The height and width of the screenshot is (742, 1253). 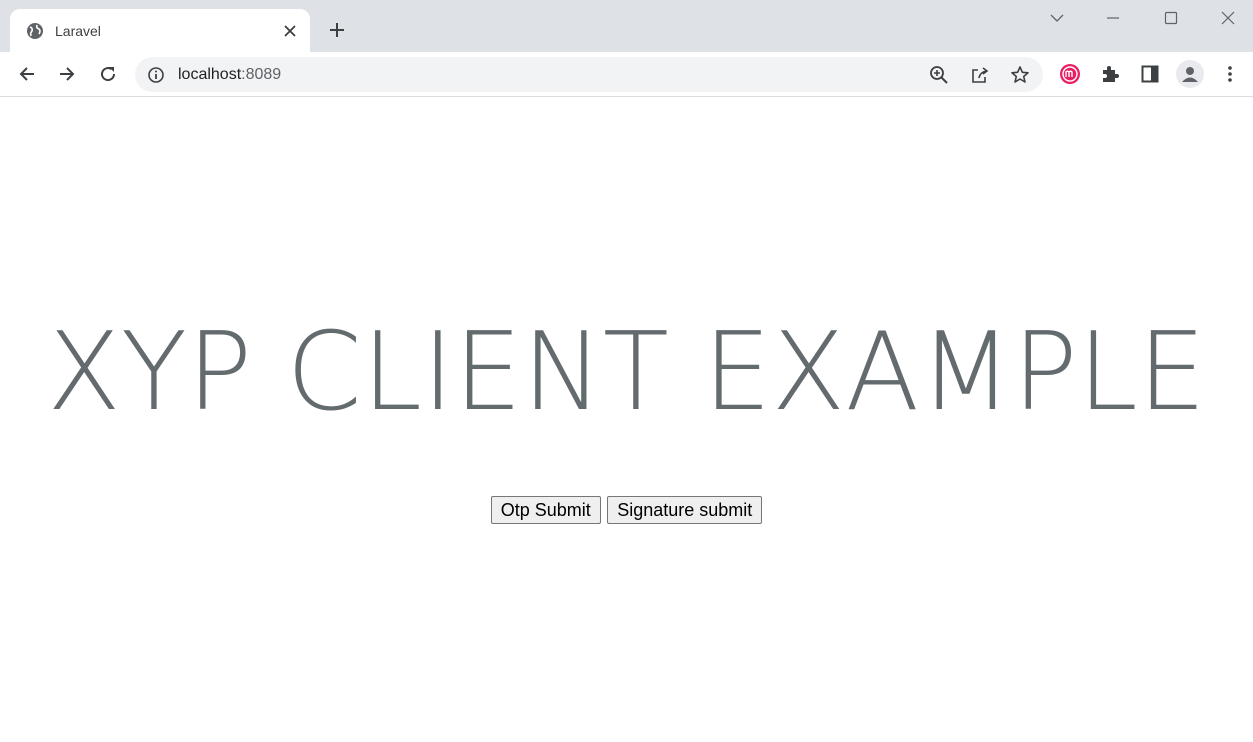 What do you see at coordinates (1230, 74) in the screenshot?
I see `menu-dots-icon` at bounding box center [1230, 74].